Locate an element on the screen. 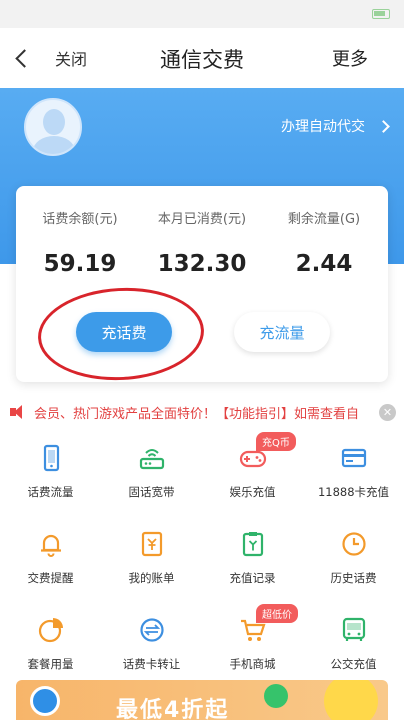 This screenshot has height=720, width=404. stat-remaining-data-value: 2.44 is located at coordinates (324, 264).